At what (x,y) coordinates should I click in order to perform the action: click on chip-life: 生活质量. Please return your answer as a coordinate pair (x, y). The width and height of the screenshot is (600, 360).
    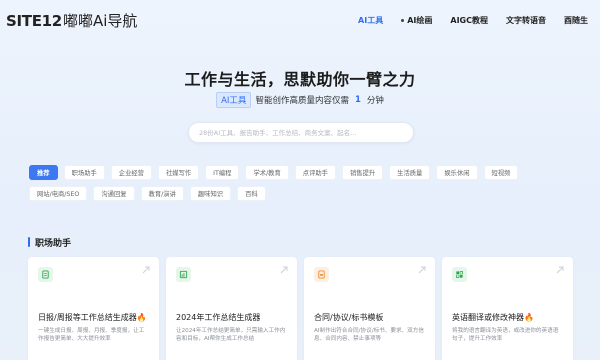
    Looking at the image, I should click on (410, 172).